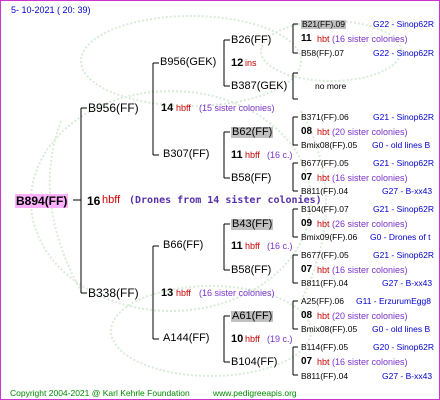 This screenshot has height=400, width=440. What do you see at coordinates (322, 301) in the screenshot?
I see `gen4-queen: A25(FF).06` at bounding box center [322, 301].